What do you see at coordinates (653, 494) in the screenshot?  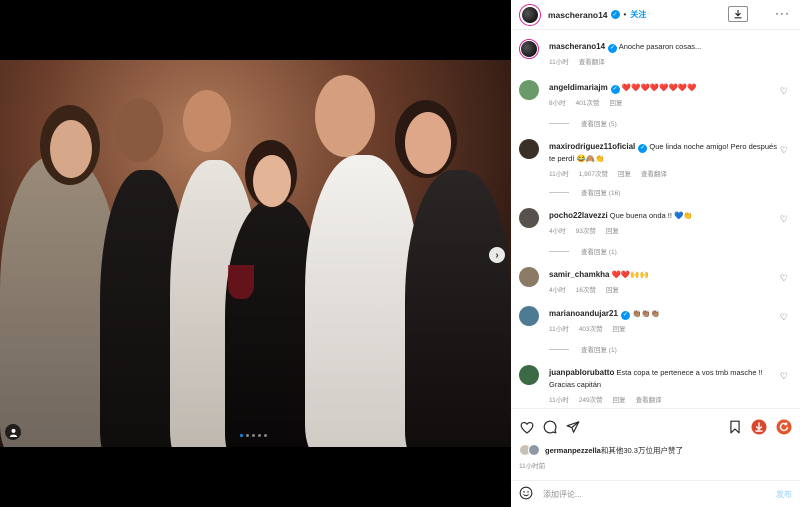 I see `comment-input` at bounding box center [653, 494].